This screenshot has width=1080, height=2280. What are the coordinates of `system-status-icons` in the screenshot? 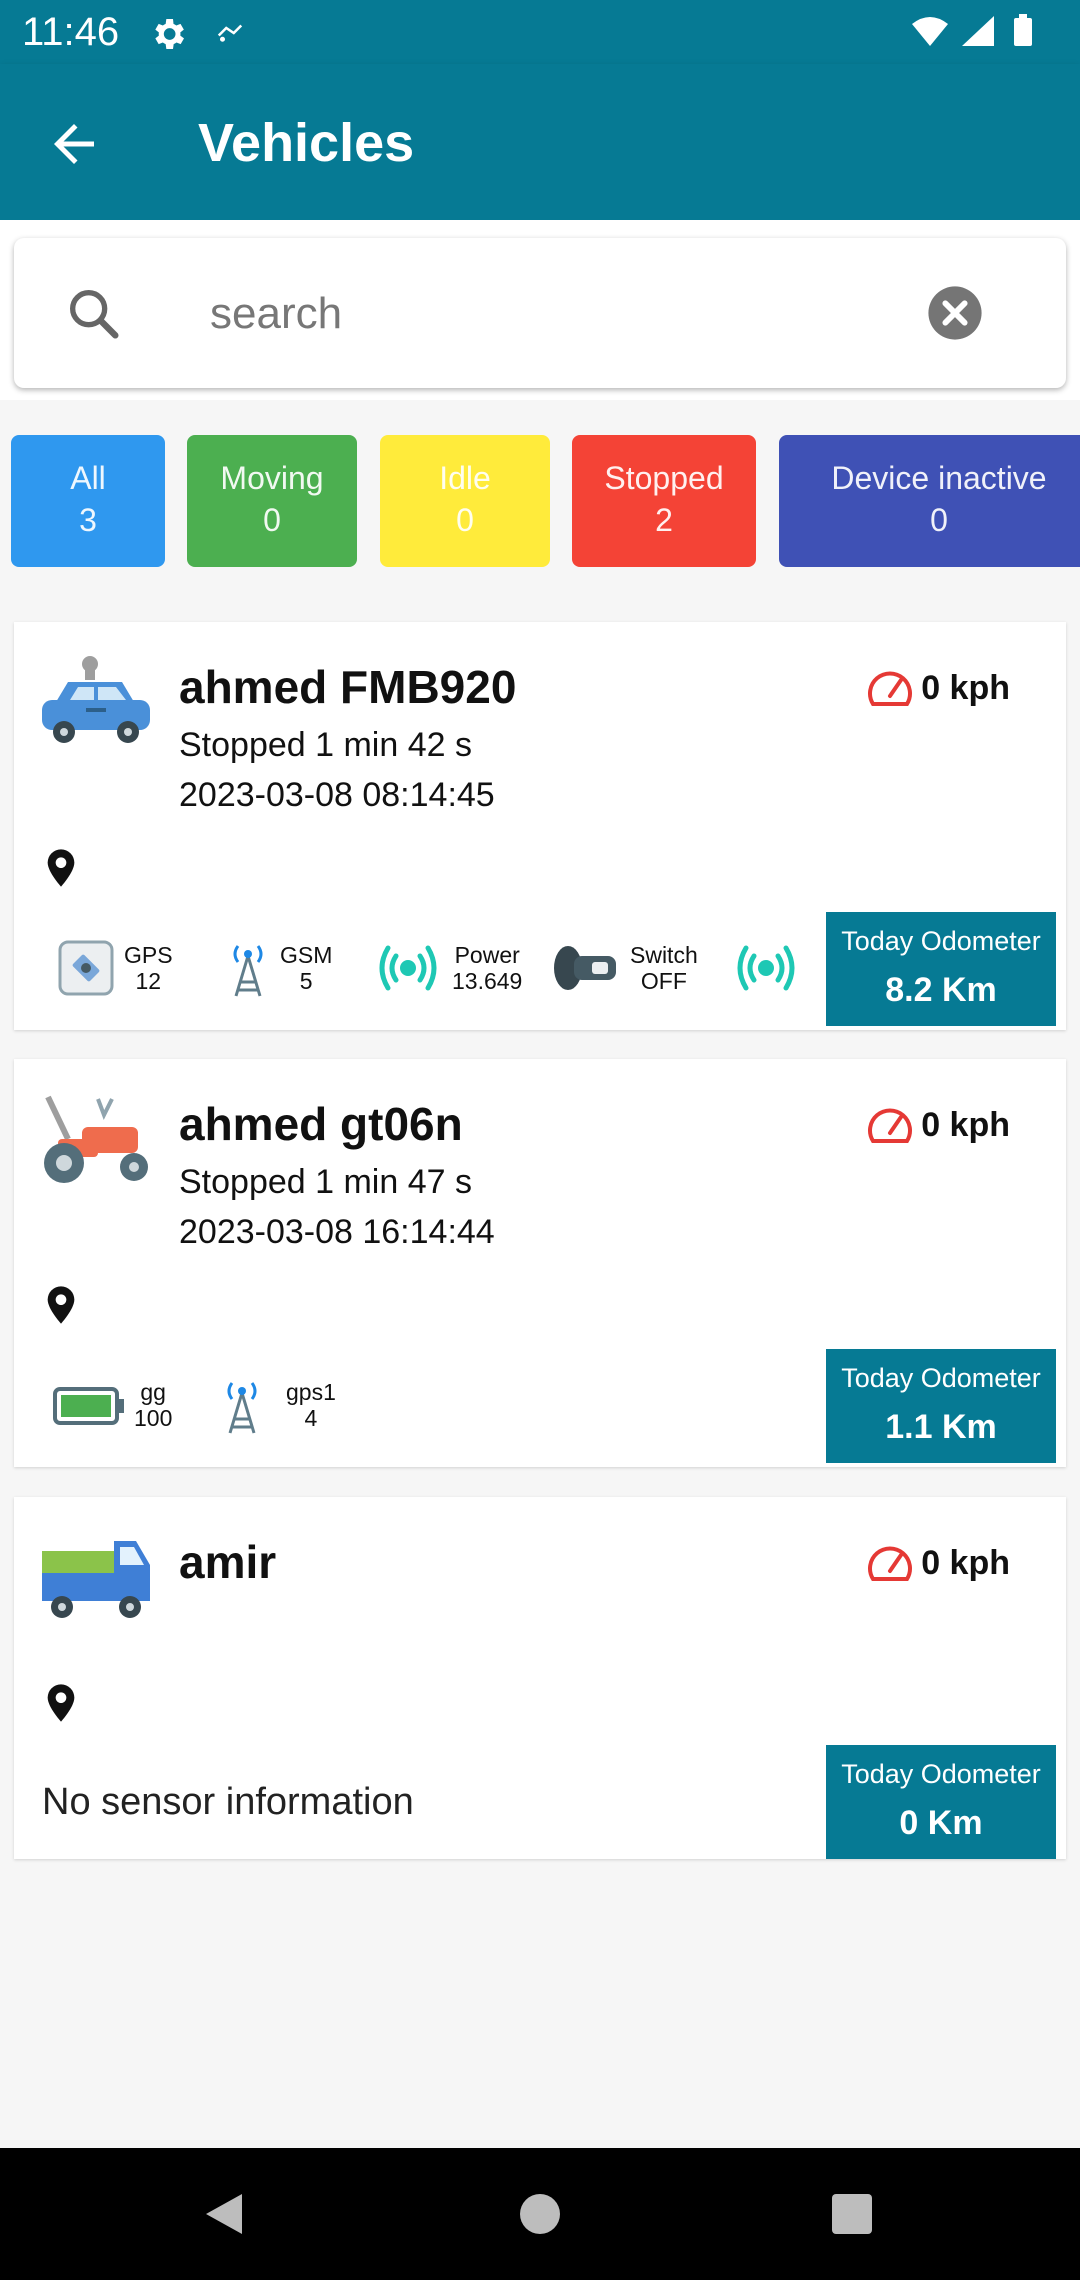 It's located at (972, 30).